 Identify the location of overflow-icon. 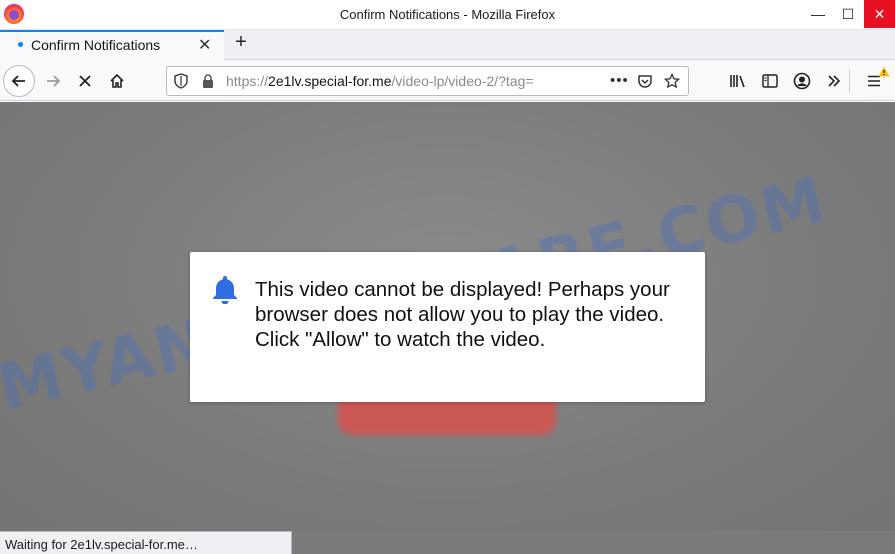
(834, 81).